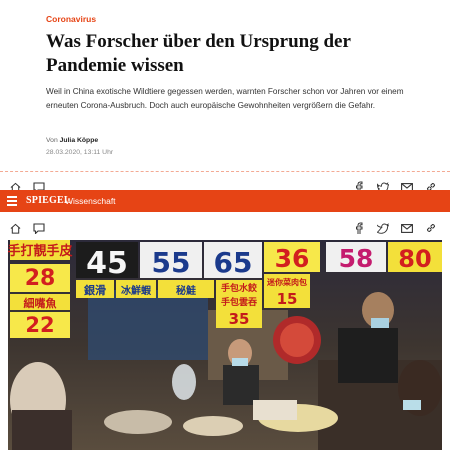  I want to click on price-sign: 細嘴魚, so click(40, 302).